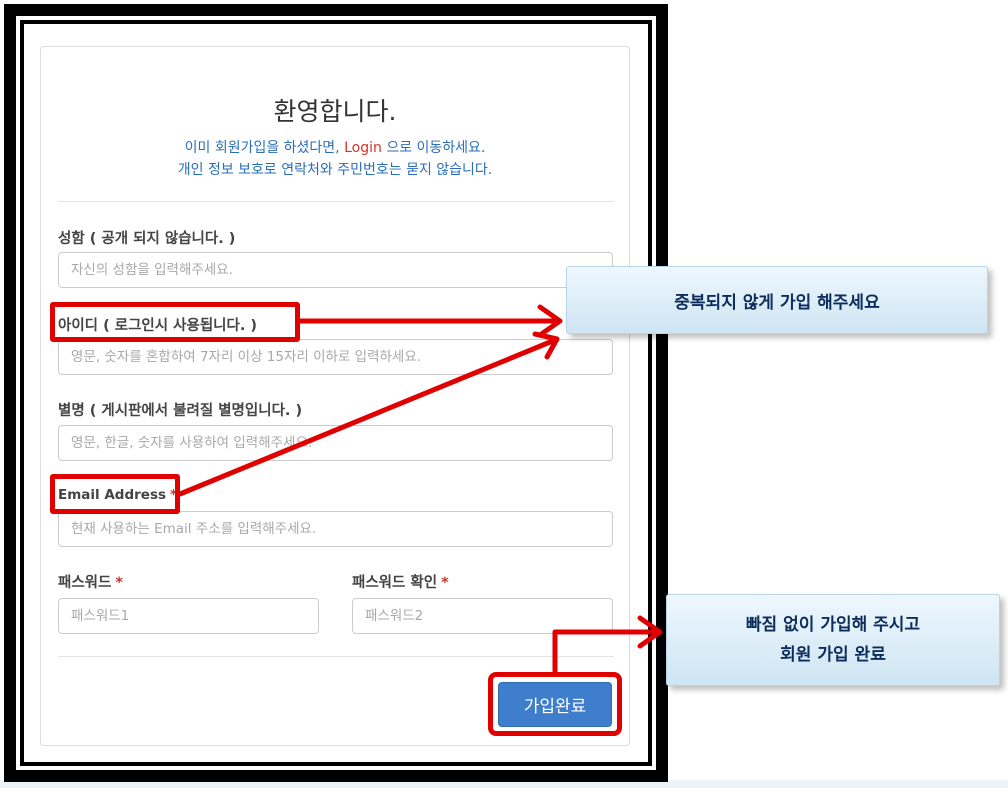 The image size is (1008, 788). Describe the element at coordinates (833, 625) in the screenshot. I see `callout-complete-line1: 빠짐 없이 가입해 주시고` at that location.